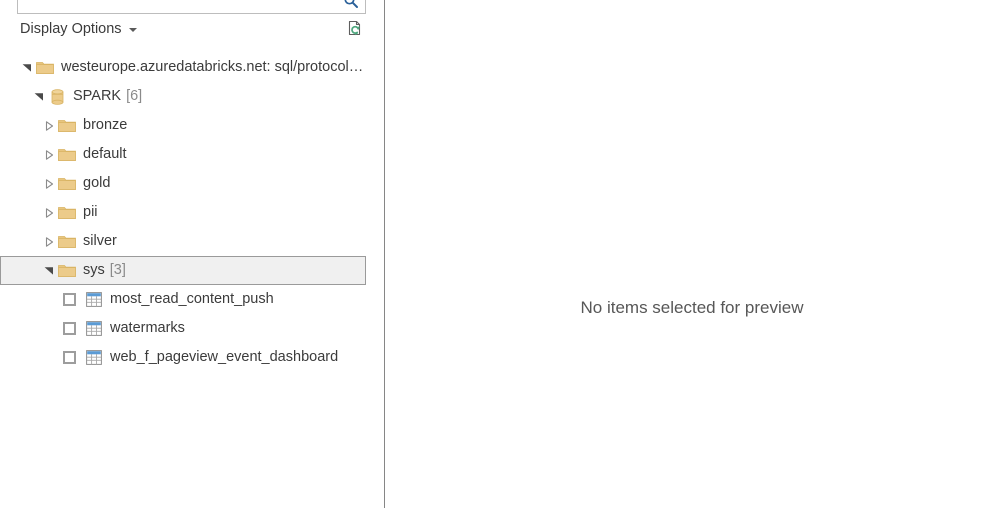 This screenshot has width=999, height=508. Describe the element at coordinates (183, 154) in the screenshot. I see `tree-node-default: default` at that location.